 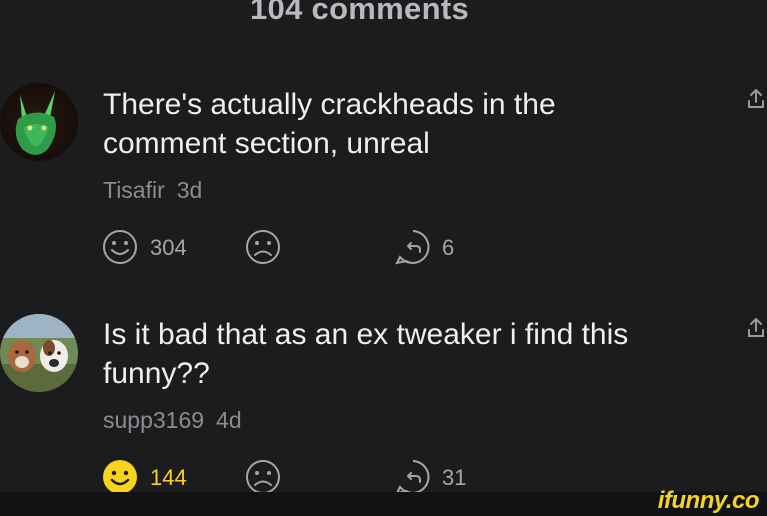 What do you see at coordinates (383, 504) in the screenshot?
I see `footer-bar` at bounding box center [383, 504].